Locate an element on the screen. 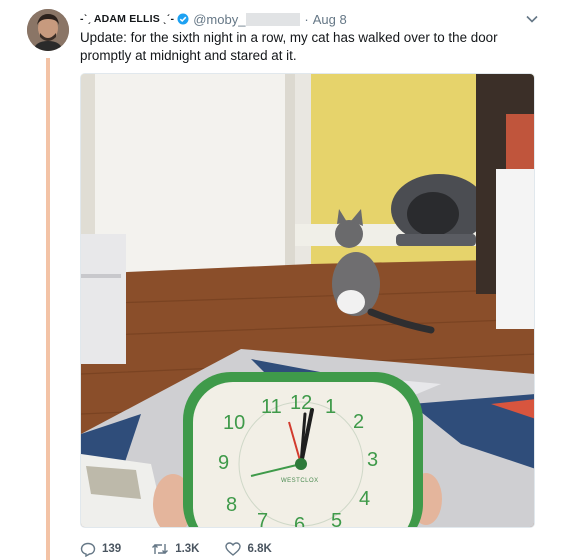 The width and height of the screenshot is (562, 560). clock-brand: WESTCLOX is located at coordinates (300, 481).